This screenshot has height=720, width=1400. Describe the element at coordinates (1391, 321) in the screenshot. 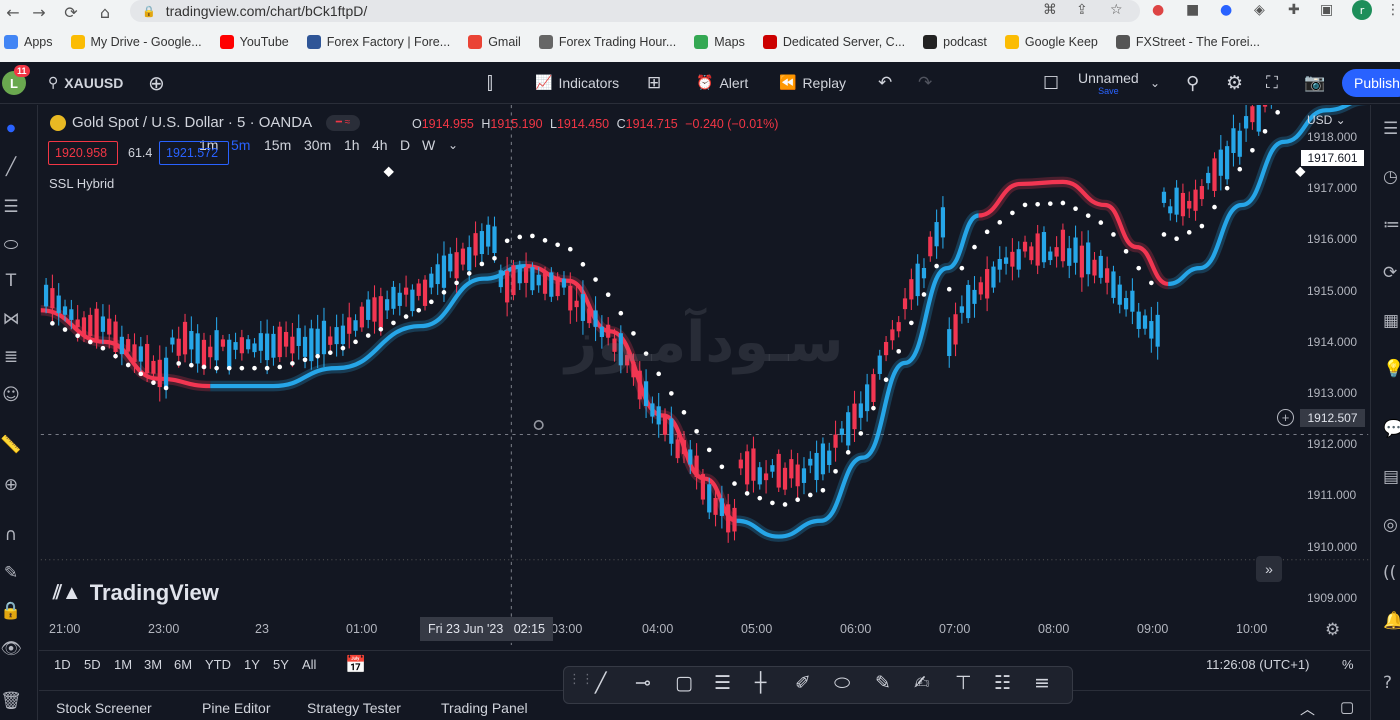

I see `calendar-icon: ▦` at that location.